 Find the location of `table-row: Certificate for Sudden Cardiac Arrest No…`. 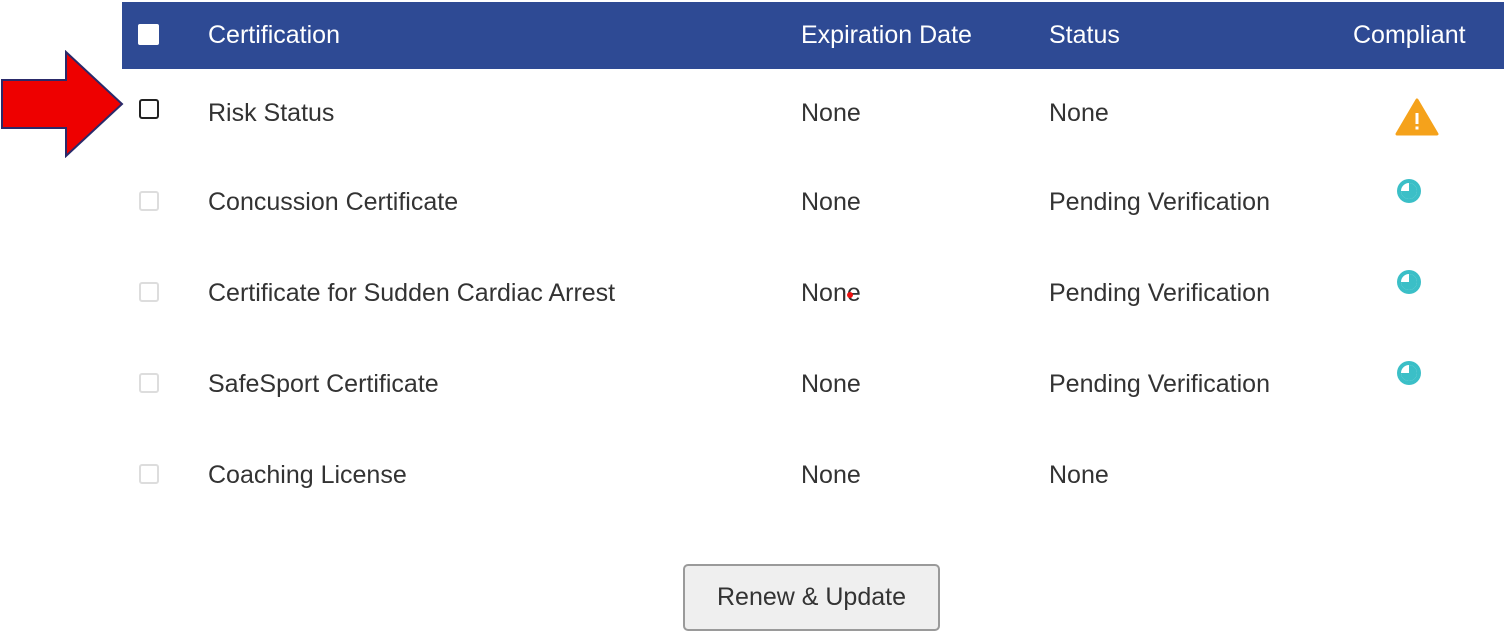

table-row: Certificate for Sudden Cardiac Arrest No… is located at coordinates (813, 293).